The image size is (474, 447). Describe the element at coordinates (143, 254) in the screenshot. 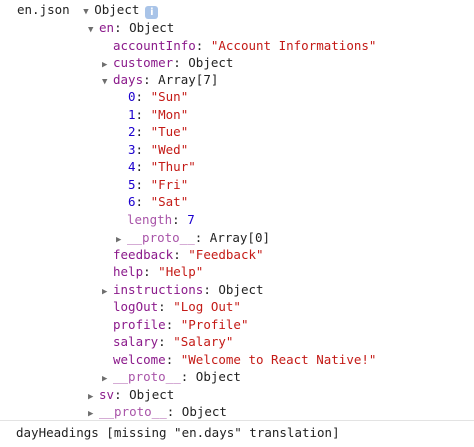

I see `property-key: feedback` at that location.